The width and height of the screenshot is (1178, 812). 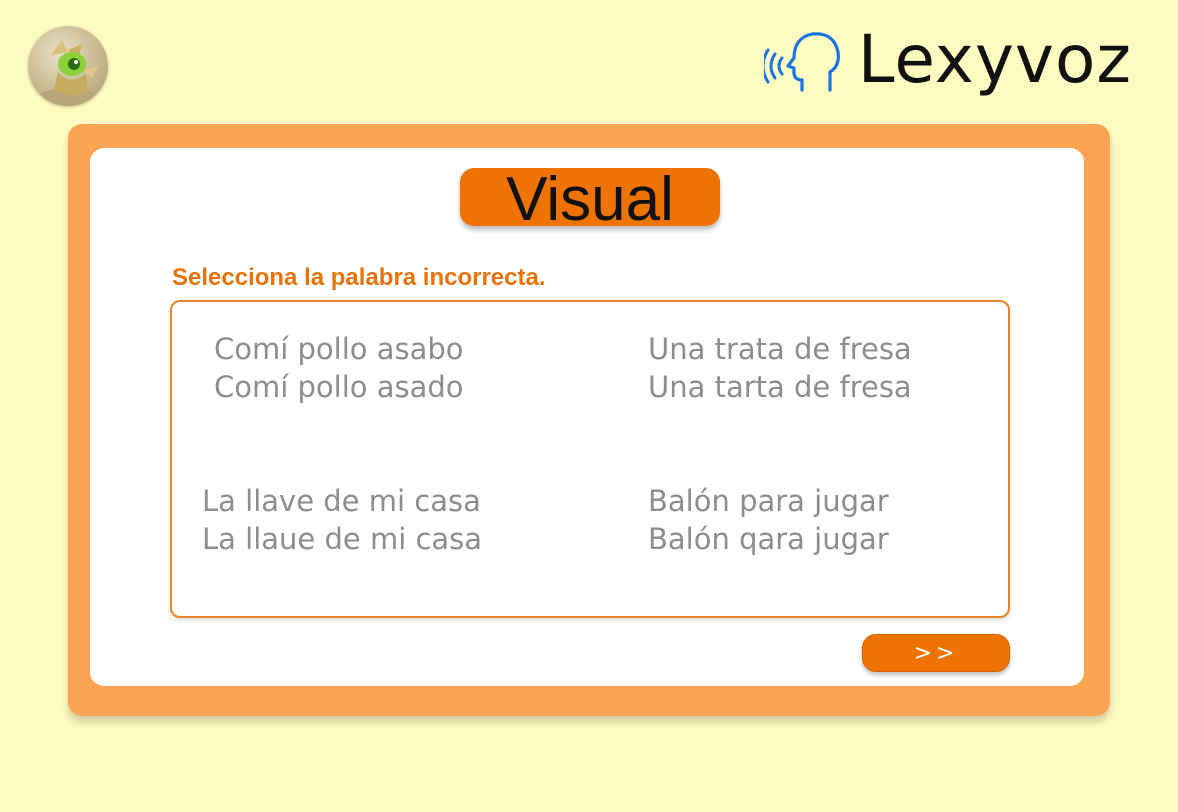 What do you see at coordinates (994, 59) in the screenshot?
I see `brand-name: Lexyvoz` at bounding box center [994, 59].